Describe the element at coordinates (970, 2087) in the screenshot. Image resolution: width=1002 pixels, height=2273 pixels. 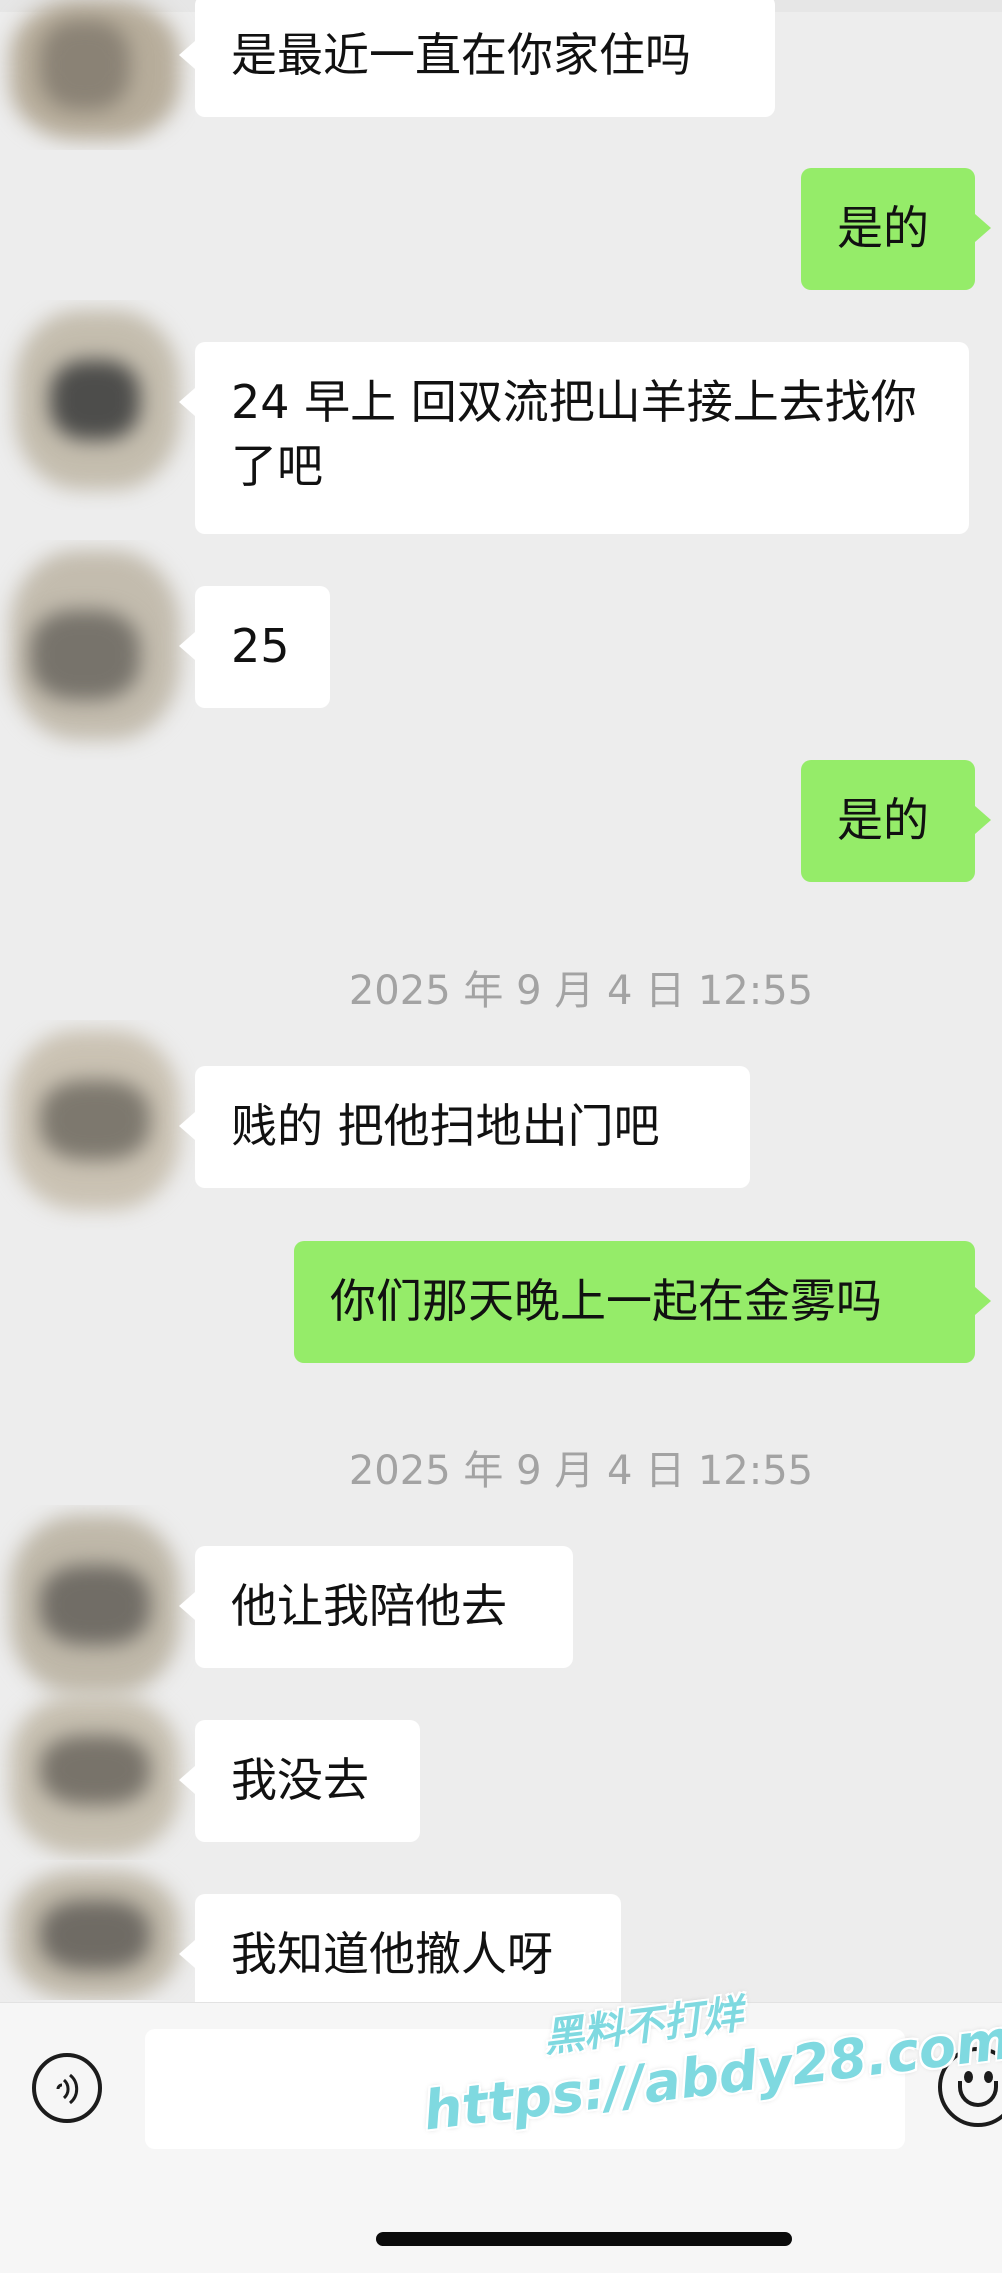
I see `emoji-icon` at that location.